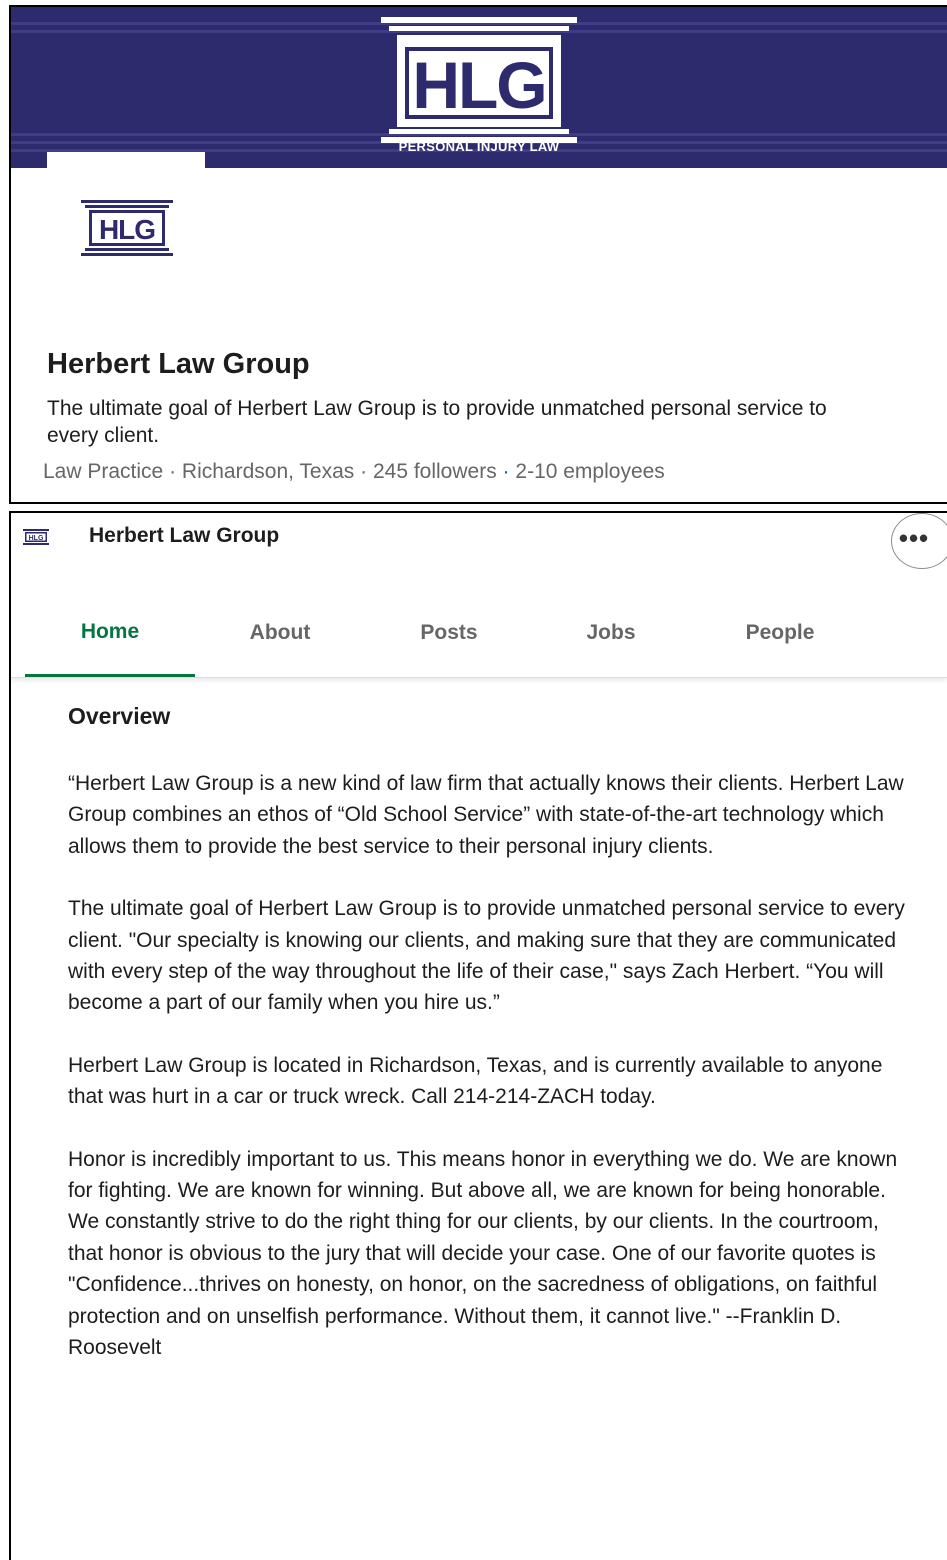 The width and height of the screenshot is (947, 1560). I want to click on industry: Law Practice, so click(103, 471).